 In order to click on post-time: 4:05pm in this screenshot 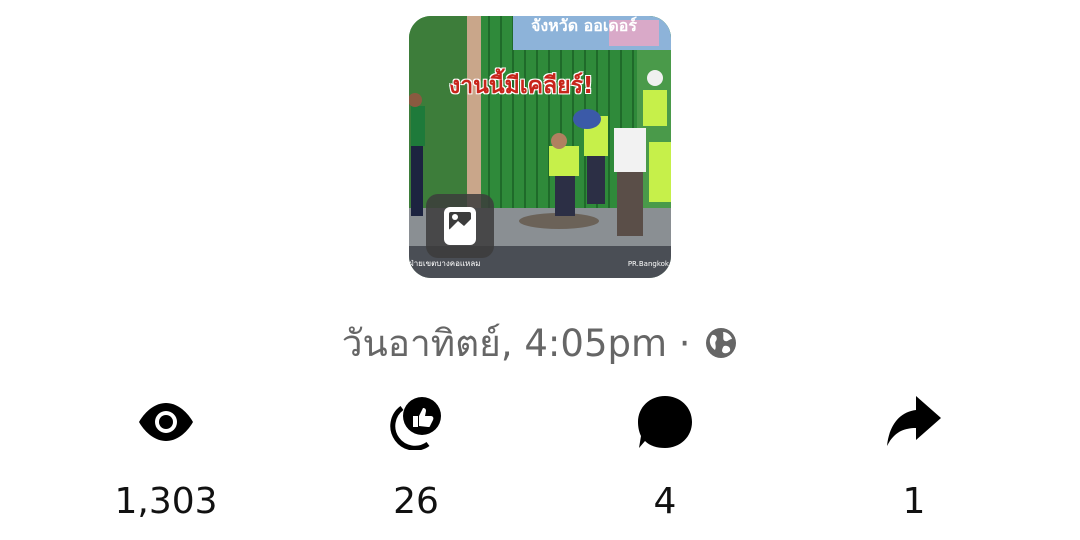, I will do `click(596, 343)`.